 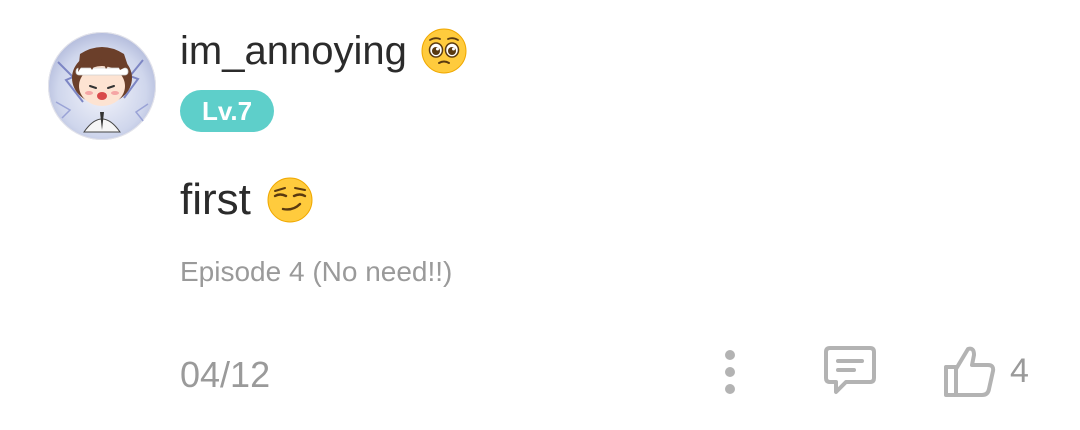 I want to click on reply-button, so click(x=850, y=371).